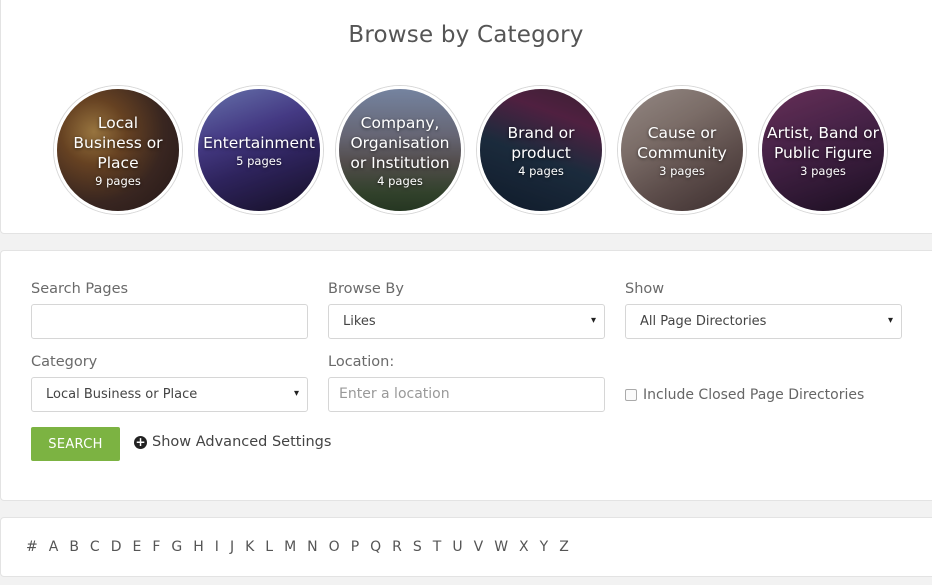 The width and height of the screenshot is (932, 585). What do you see at coordinates (290, 547) in the screenshot?
I see `alphabet-letter-m: M` at bounding box center [290, 547].